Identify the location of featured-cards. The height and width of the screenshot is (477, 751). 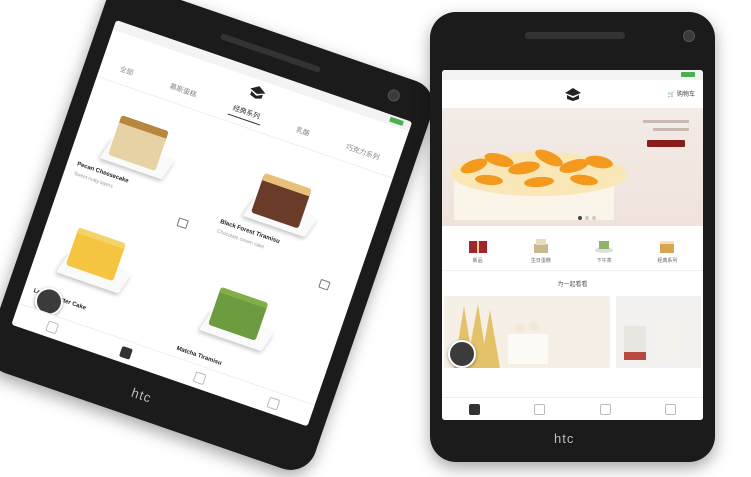
(572, 332).